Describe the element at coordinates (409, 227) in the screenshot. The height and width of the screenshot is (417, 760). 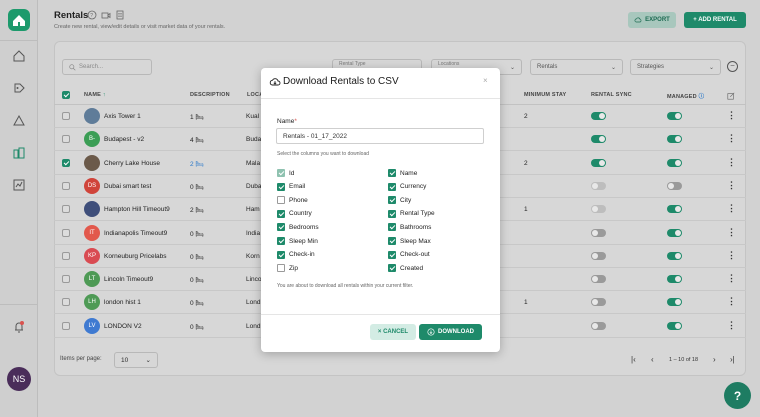
I see `column-option: Bathrooms` at that location.